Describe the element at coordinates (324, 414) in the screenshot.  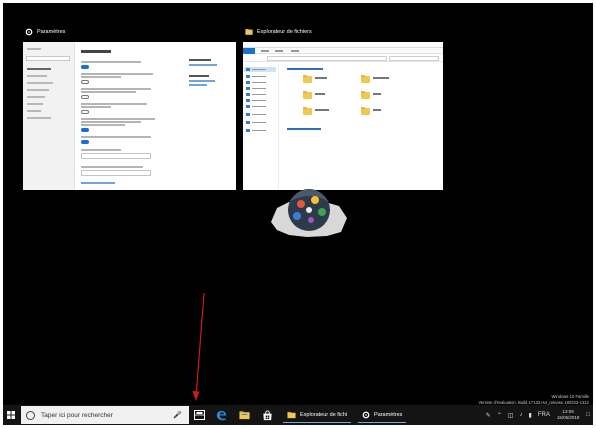
I see `taskbar-app-label: Explorateur de fichi` at that location.